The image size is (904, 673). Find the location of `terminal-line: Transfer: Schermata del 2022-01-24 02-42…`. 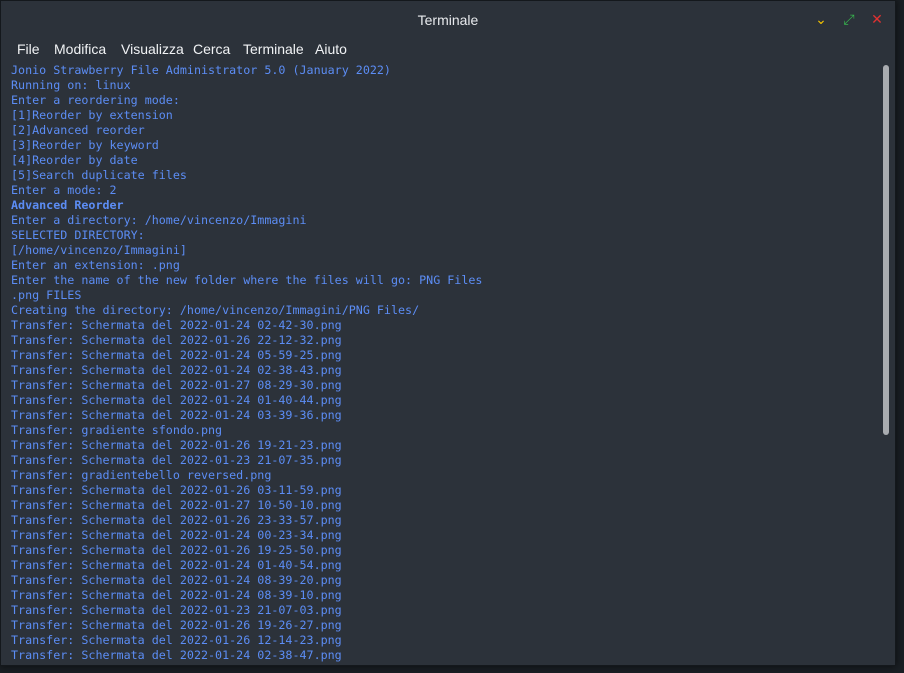

terminal-line: Transfer: Schermata del 2022-01-24 02-42… is located at coordinates (176, 325).